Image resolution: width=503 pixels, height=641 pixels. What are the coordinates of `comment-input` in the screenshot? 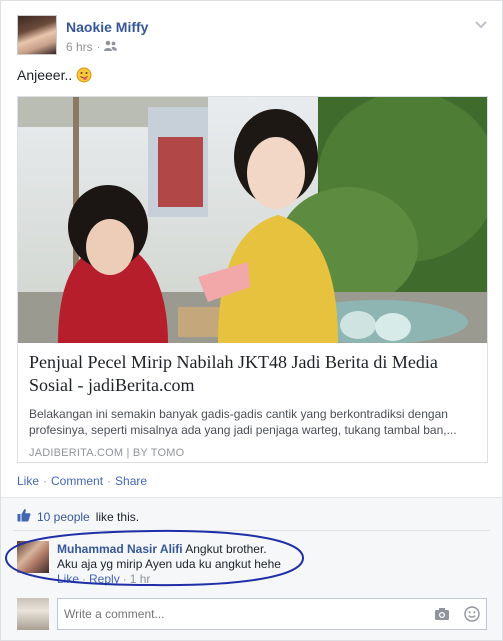 It's located at (244, 614).